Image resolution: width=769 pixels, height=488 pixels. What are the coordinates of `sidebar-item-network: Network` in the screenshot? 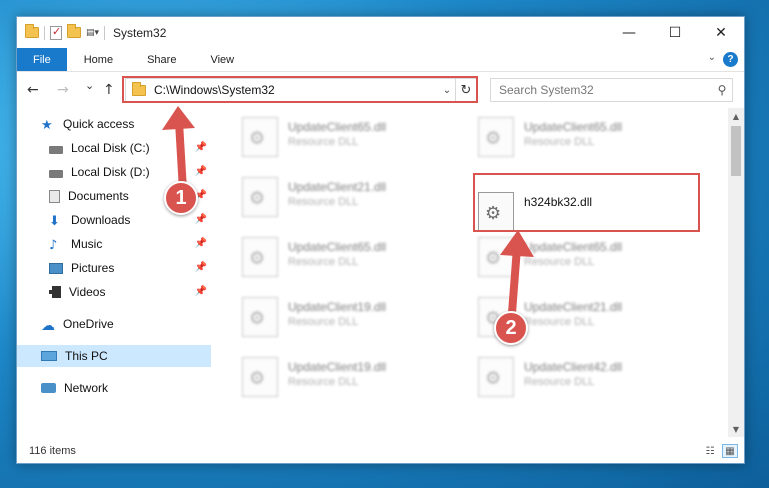 It's located at (114, 388).